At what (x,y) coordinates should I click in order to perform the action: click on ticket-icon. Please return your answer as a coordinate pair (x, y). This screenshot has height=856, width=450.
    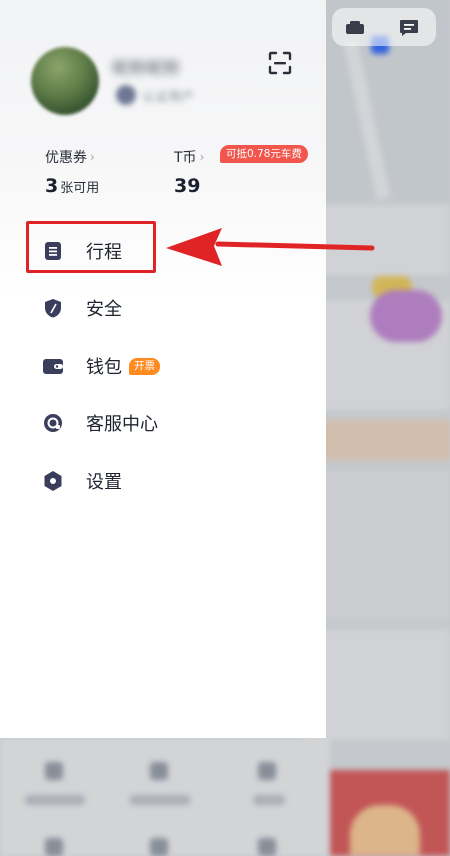
    Looking at the image, I should click on (355, 28).